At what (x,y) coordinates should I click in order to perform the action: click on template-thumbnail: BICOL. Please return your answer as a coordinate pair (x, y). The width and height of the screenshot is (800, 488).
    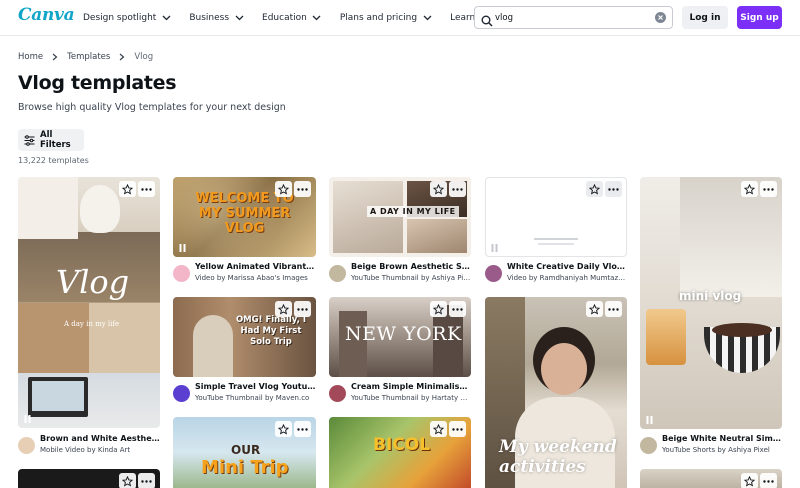
    Looking at the image, I should click on (400, 452).